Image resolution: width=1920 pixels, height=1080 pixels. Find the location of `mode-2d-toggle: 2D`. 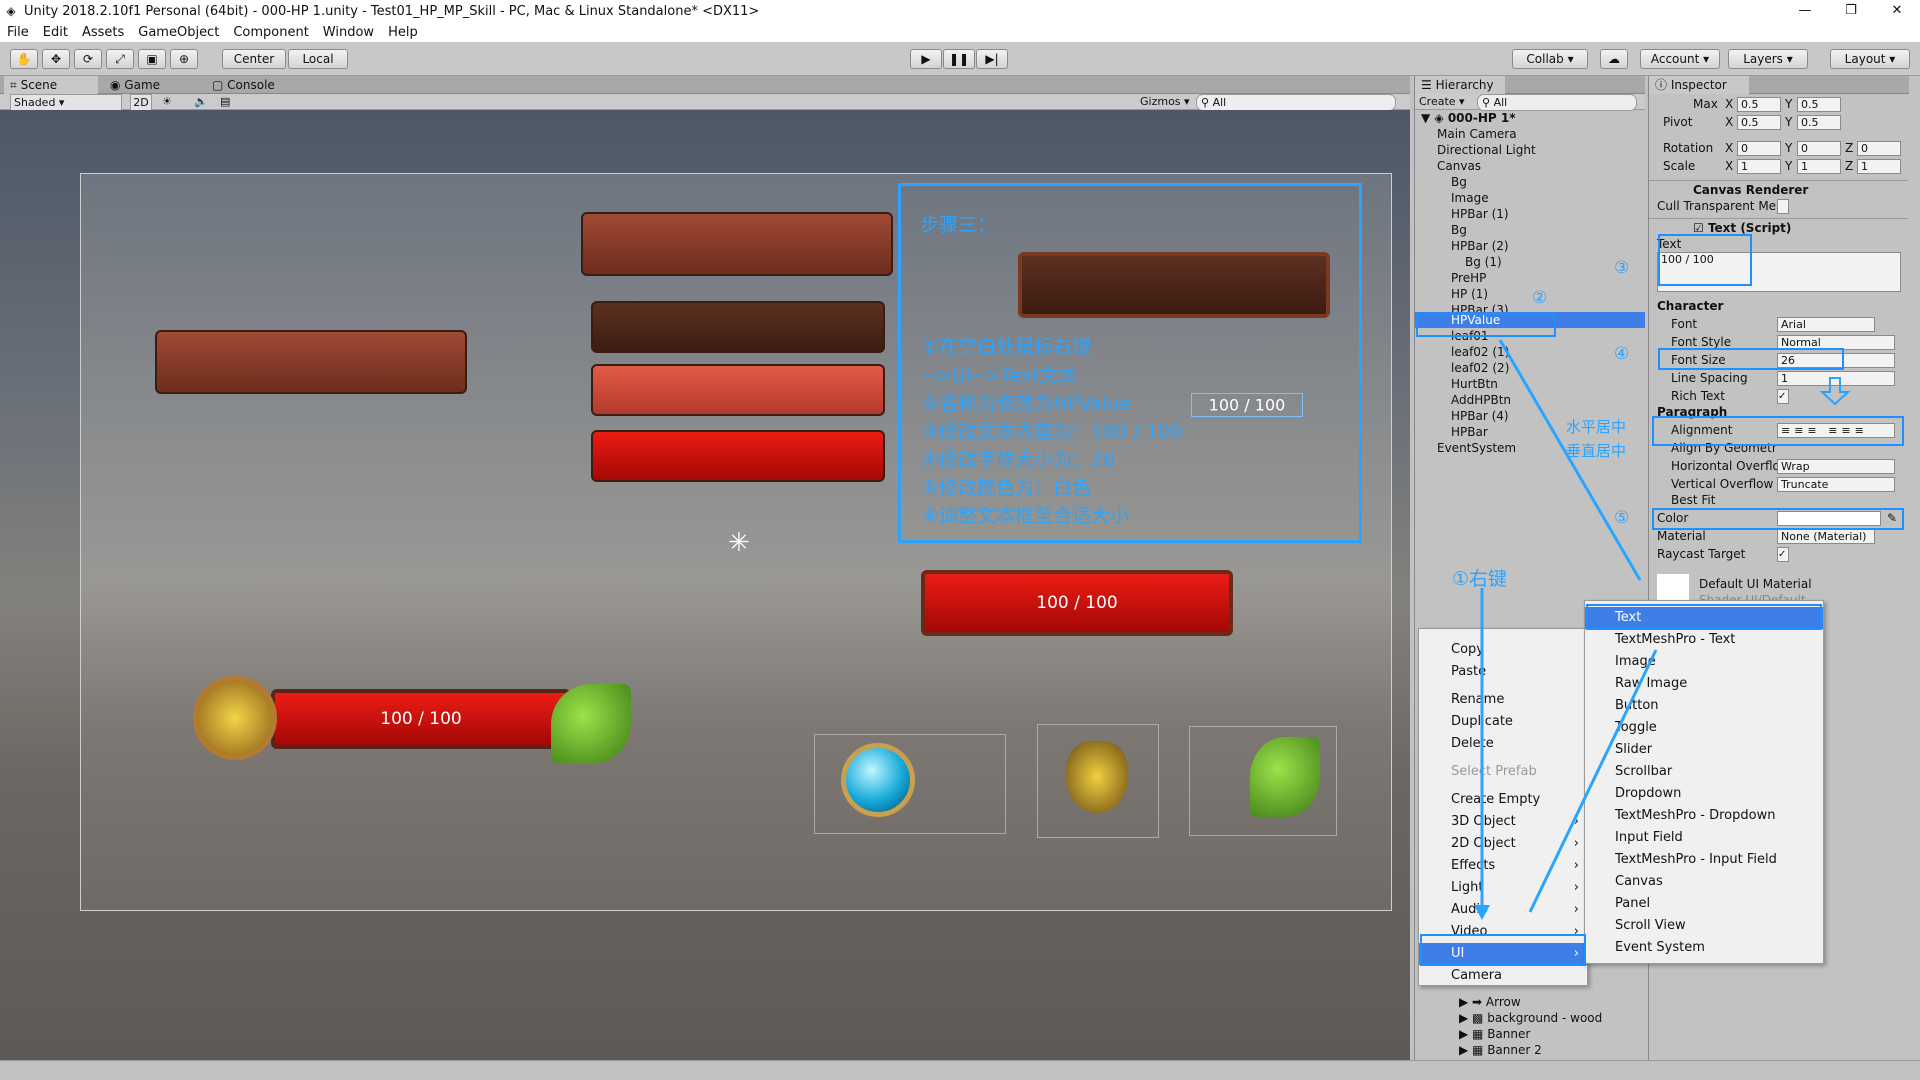

mode-2d-toggle: 2D is located at coordinates (141, 102).